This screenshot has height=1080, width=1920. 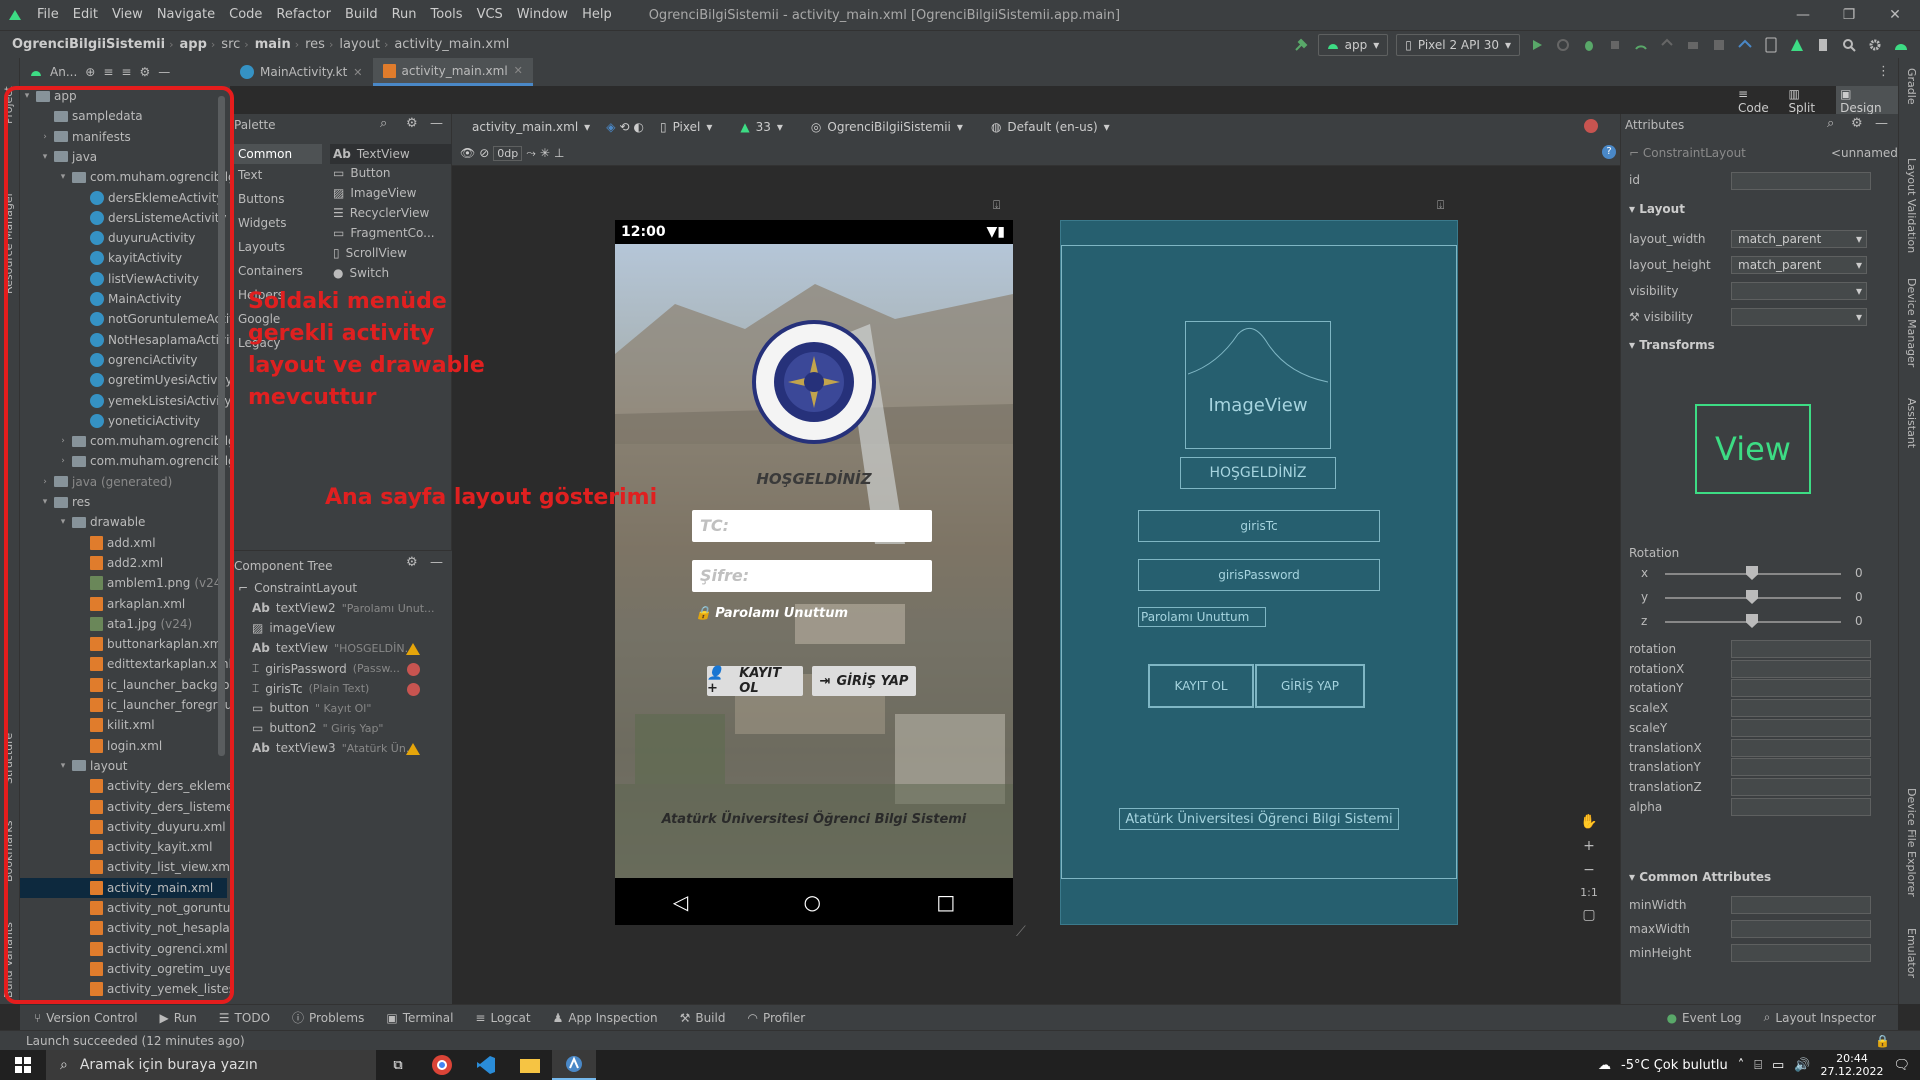 I want to click on palette-gear-icon: ⚙, so click(x=412, y=123).